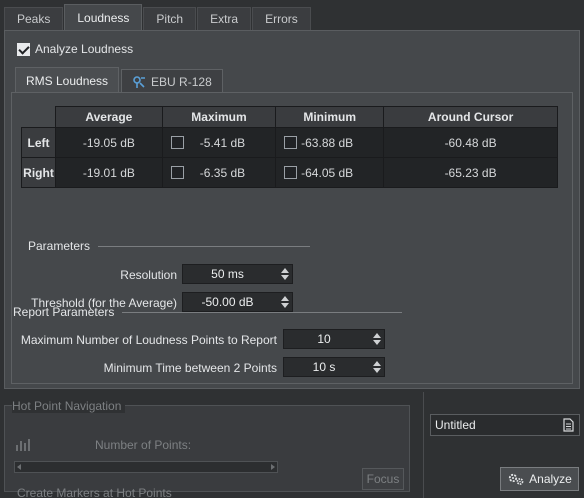 The height and width of the screenshot is (498, 584). What do you see at coordinates (19, 467) in the screenshot?
I see `slider-left-icon` at bounding box center [19, 467].